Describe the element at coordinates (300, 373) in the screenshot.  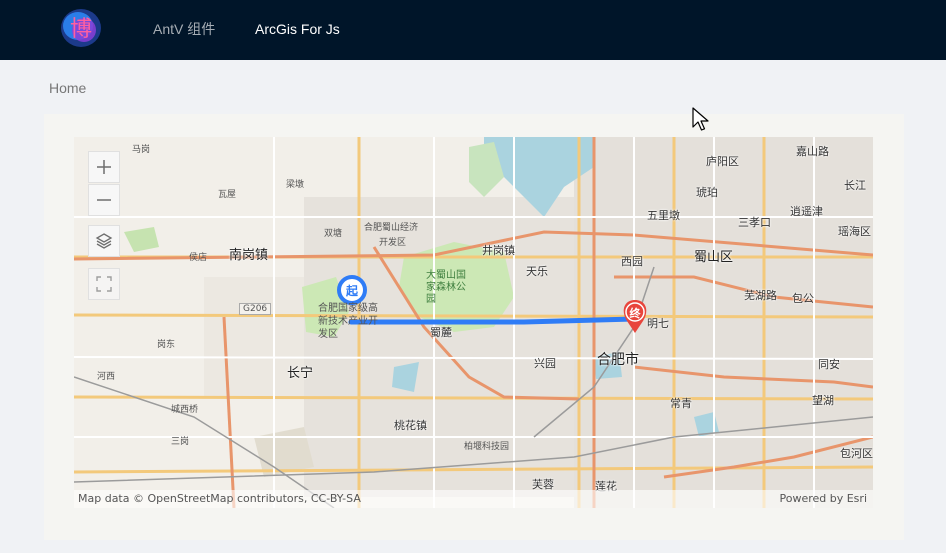
I see `map-label: 长宁` at that location.